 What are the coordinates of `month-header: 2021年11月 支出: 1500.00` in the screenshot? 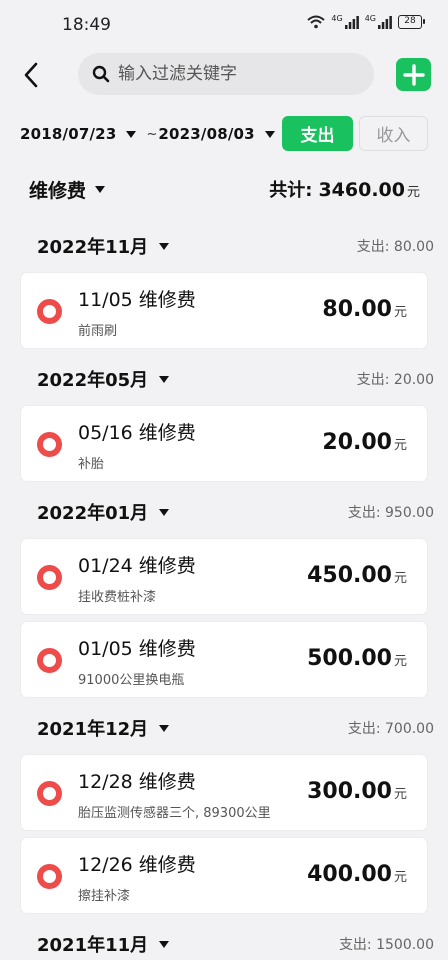 It's located at (224, 940).